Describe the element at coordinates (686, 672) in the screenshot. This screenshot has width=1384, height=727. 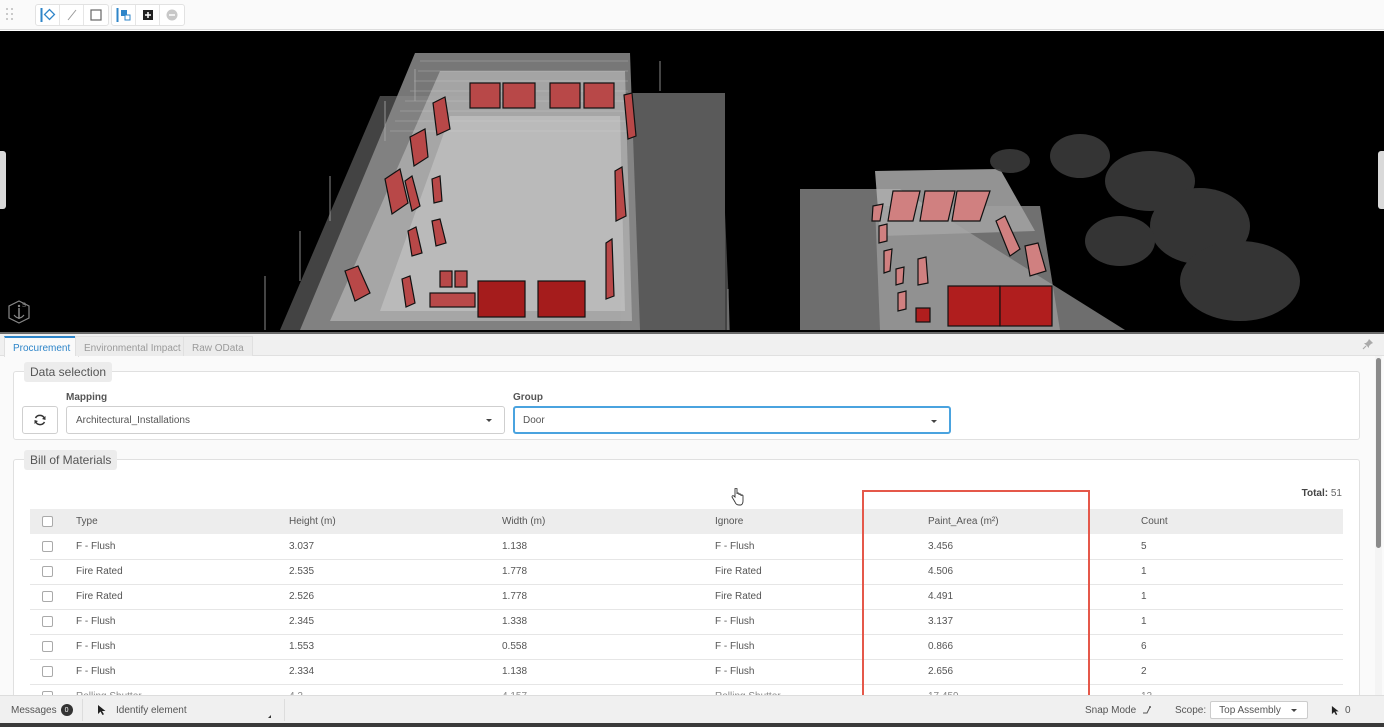
I see `table-row: F - Flush 2.334 1.138 F - Flush 2.656 2` at that location.